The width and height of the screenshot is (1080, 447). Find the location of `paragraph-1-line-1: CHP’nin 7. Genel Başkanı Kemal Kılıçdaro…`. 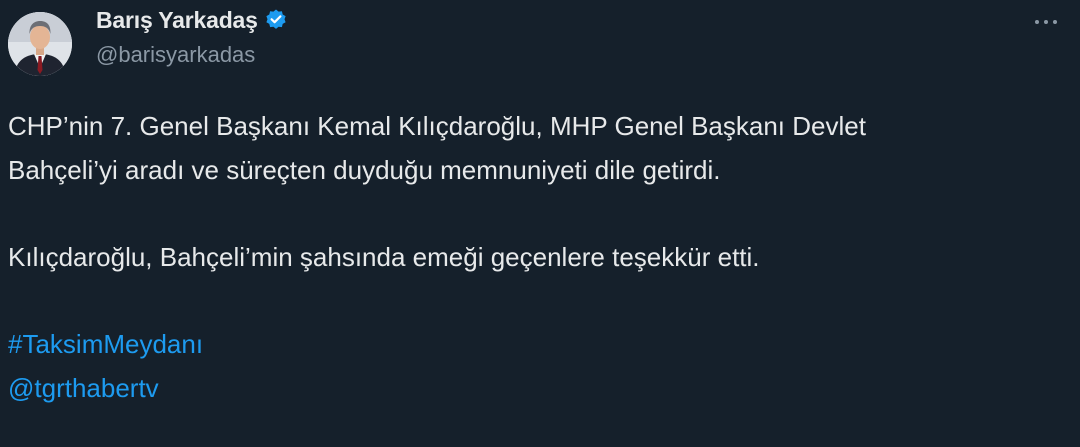

paragraph-1-line-1: CHP’nin 7. Genel Başkanı Kemal Kılıçdaro… is located at coordinates (437, 126).